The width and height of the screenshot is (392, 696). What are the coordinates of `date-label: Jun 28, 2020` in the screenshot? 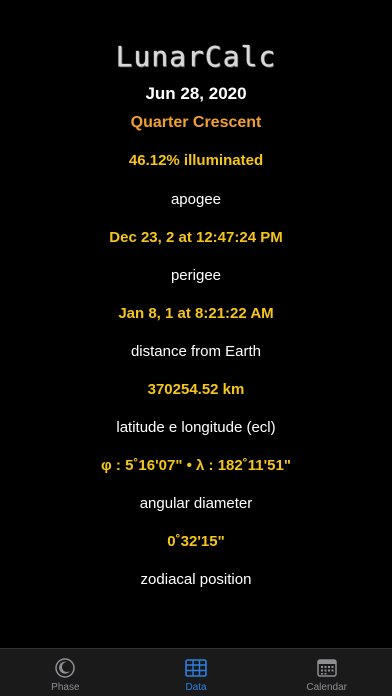 It's located at (196, 93).